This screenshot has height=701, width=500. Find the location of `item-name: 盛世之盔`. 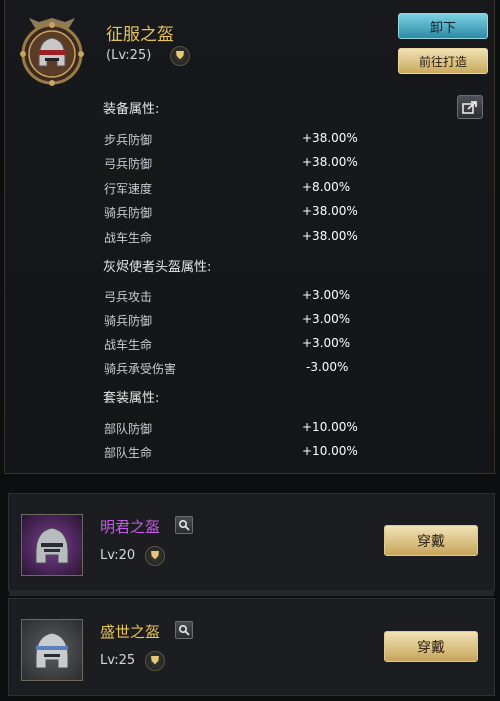

item-name: 盛世之盔 is located at coordinates (130, 632).